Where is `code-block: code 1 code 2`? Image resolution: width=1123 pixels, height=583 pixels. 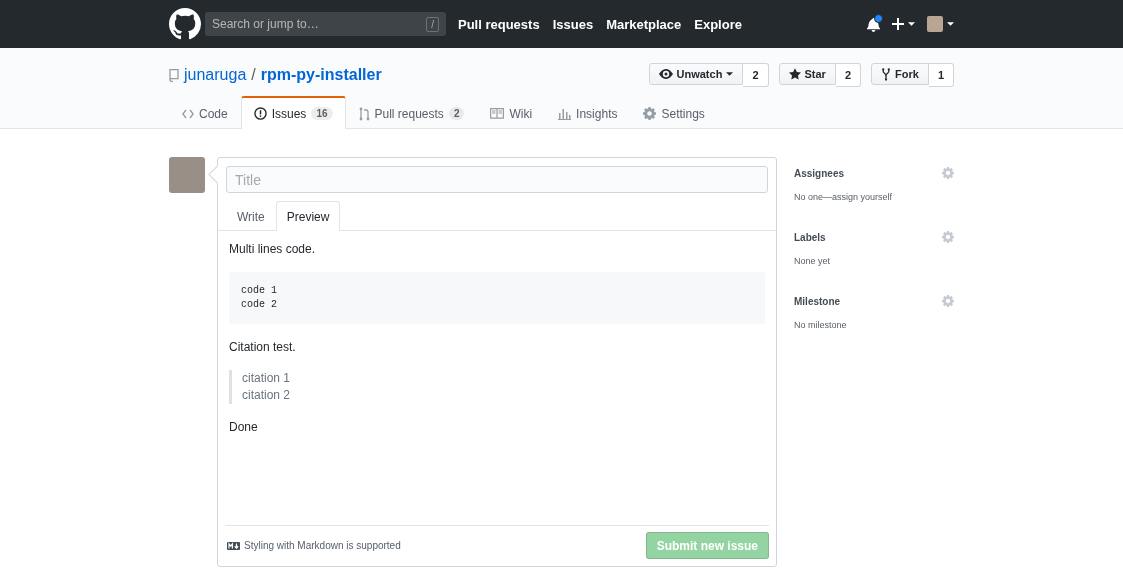
code-block: code 1 code 2 is located at coordinates (497, 298).